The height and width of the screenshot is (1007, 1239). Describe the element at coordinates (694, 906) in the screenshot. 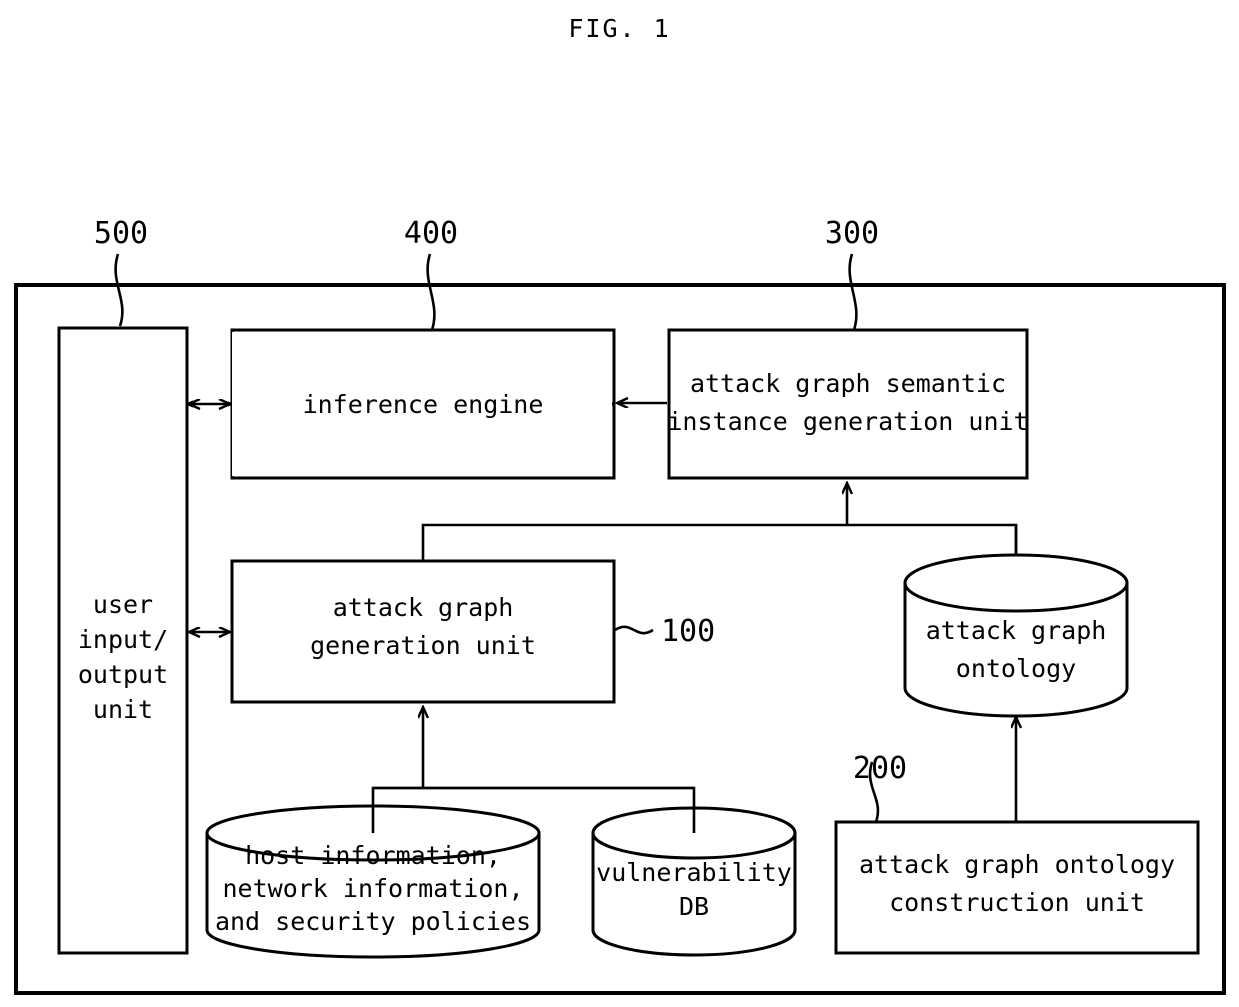

I see `datastore-vulnerability-label-2: DB` at that location.